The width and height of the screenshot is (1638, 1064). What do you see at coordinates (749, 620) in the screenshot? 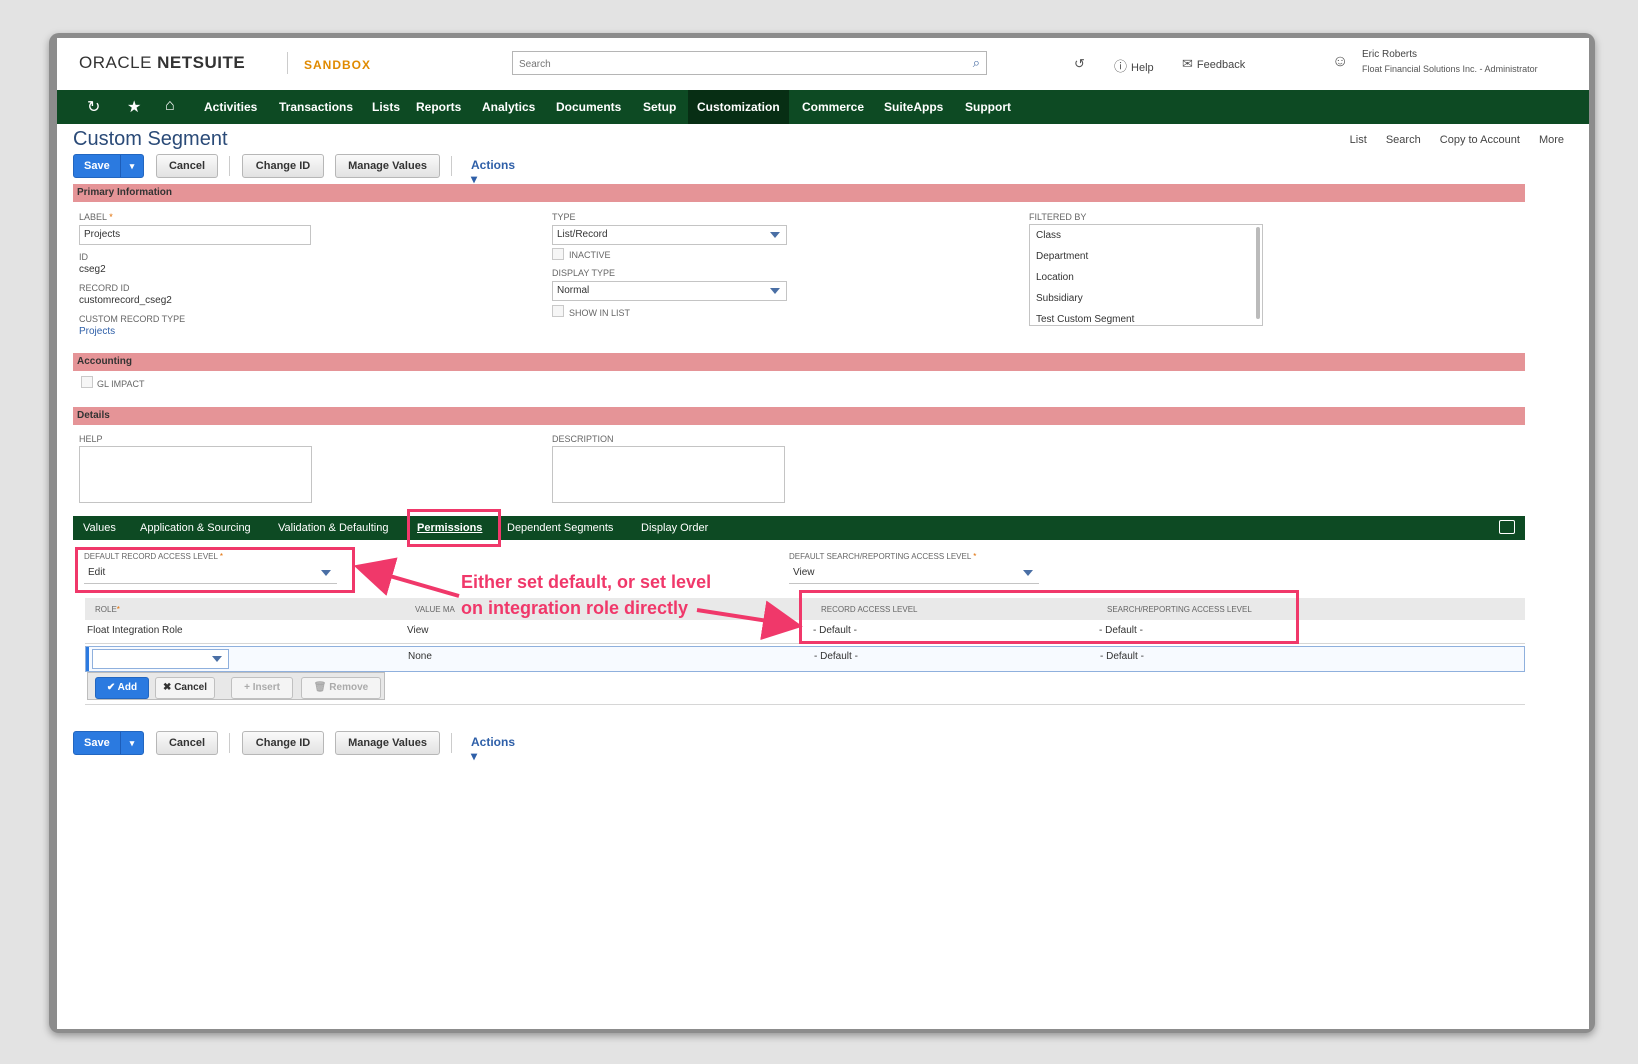
I see `arrow-to-role-access` at bounding box center [749, 620].